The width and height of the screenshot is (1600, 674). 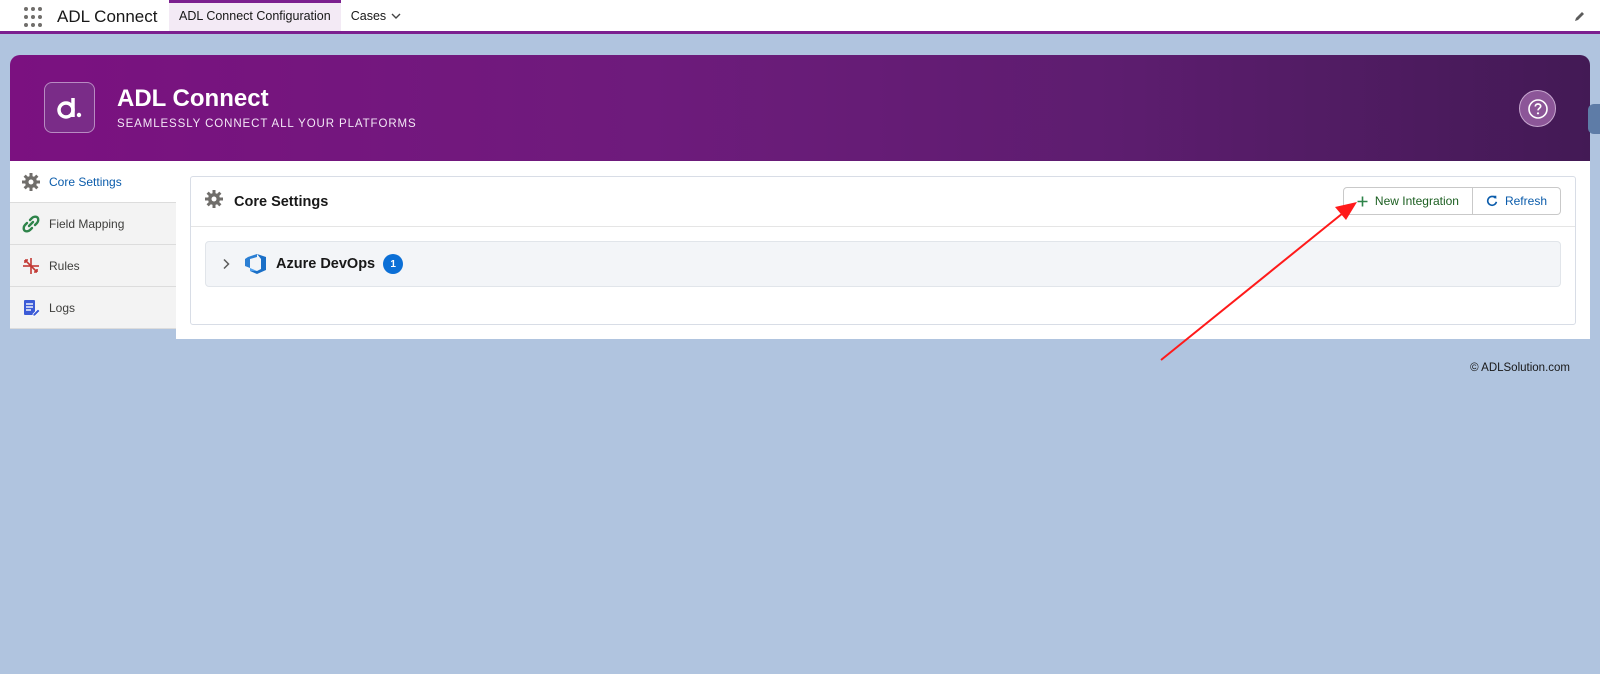 I want to click on logs-icon, so click(x=31, y=308).